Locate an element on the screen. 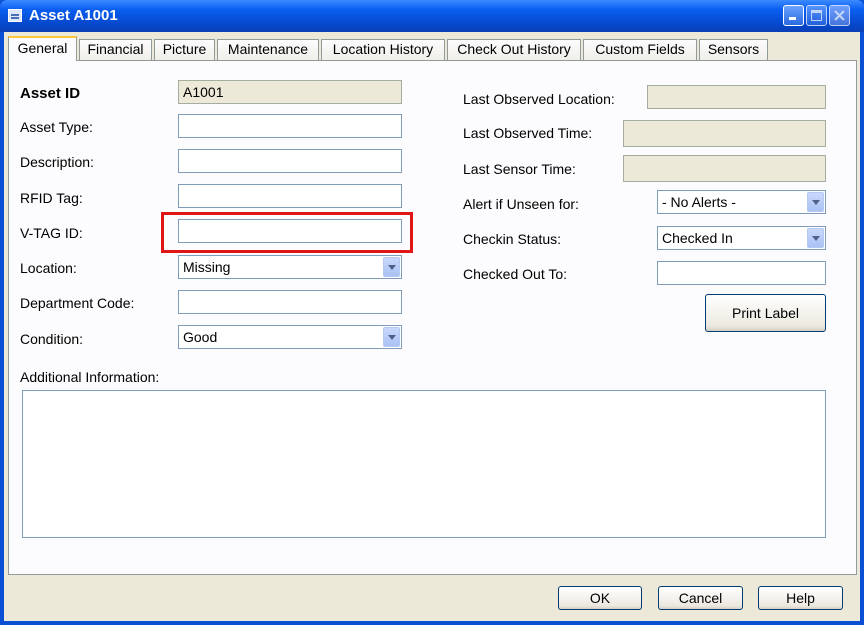  tab-location-history: Location History is located at coordinates (383, 49).